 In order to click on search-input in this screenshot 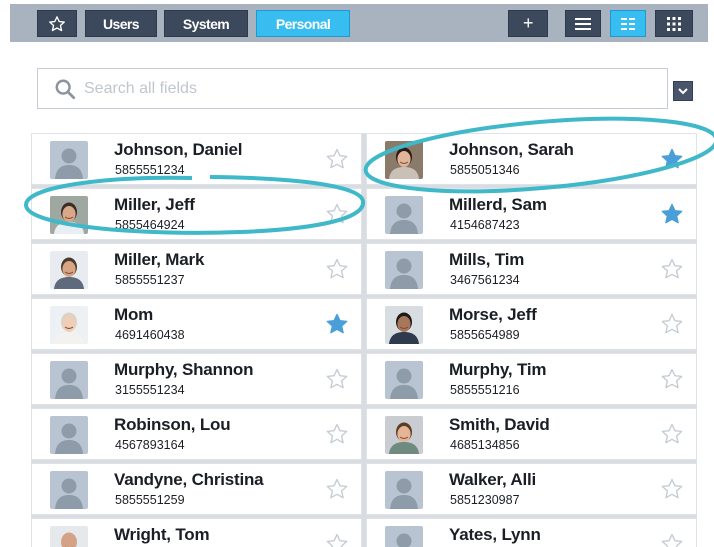, I will do `click(364, 88)`.